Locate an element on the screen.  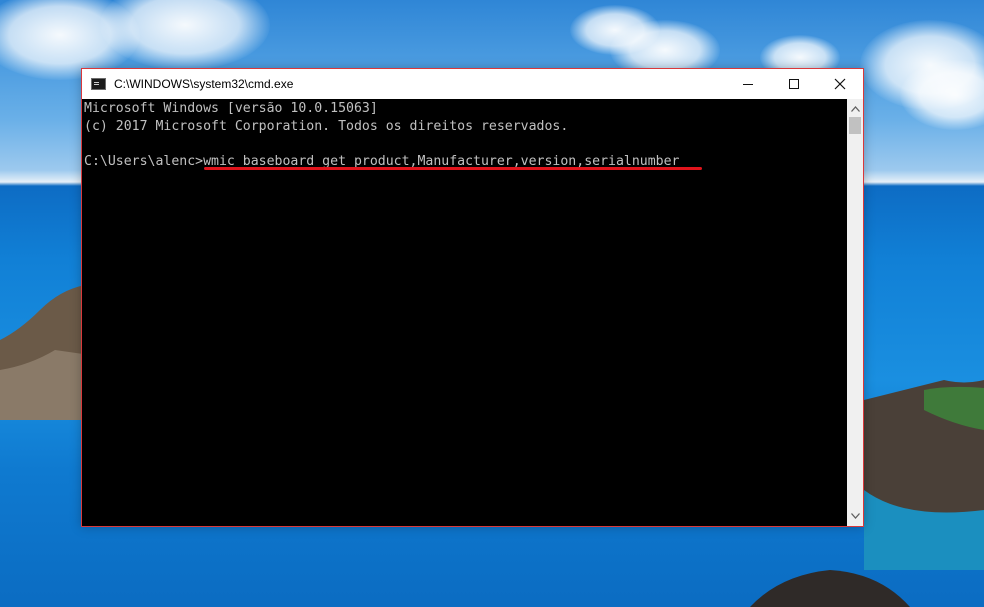
maximize-button is located at coordinates (794, 84).